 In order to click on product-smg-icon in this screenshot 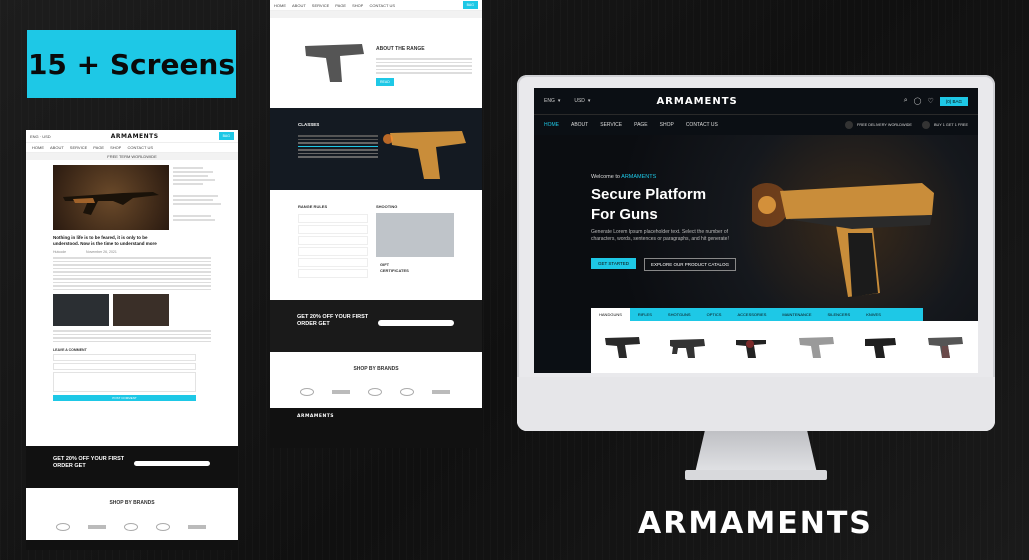, I will do `click(688, 347)`.